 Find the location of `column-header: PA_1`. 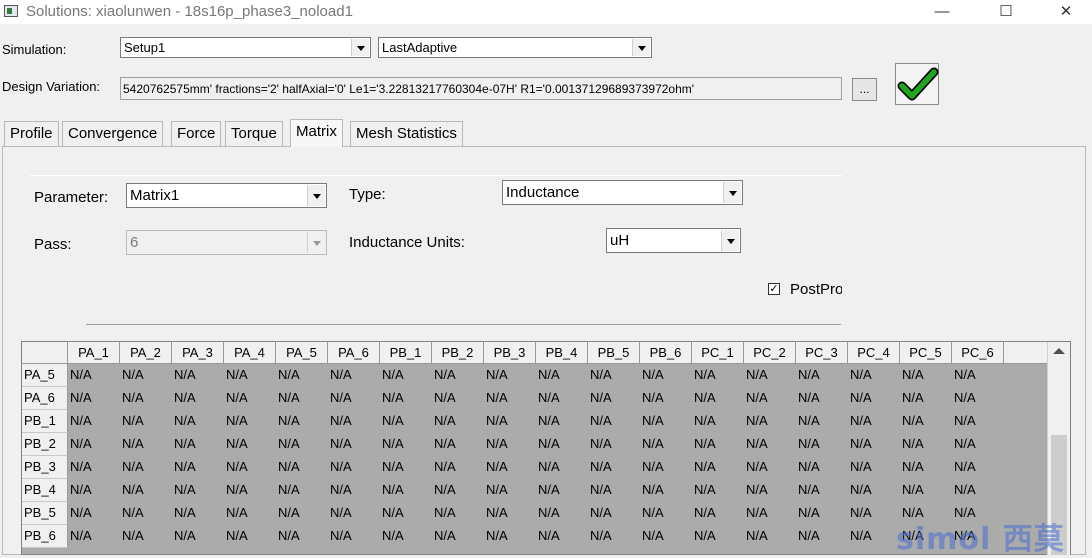

column-header: PA_1 is located at coordinates (94, 353).